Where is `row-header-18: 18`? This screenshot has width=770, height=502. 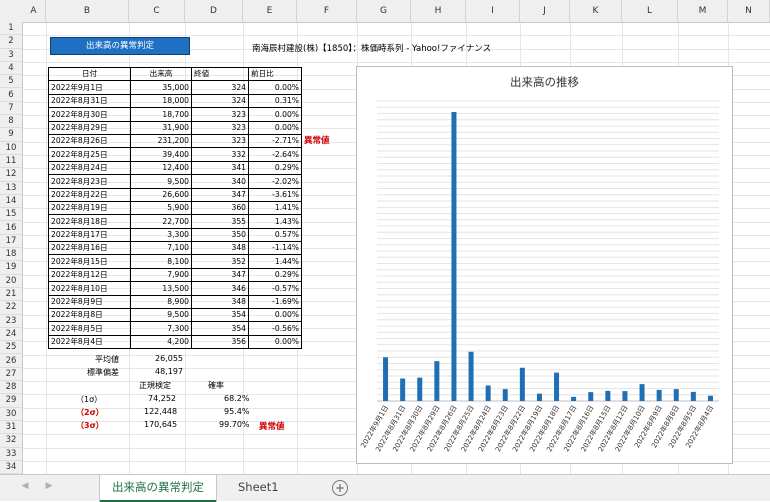
row-header-18: 18 is located at coordinates (11, 255).